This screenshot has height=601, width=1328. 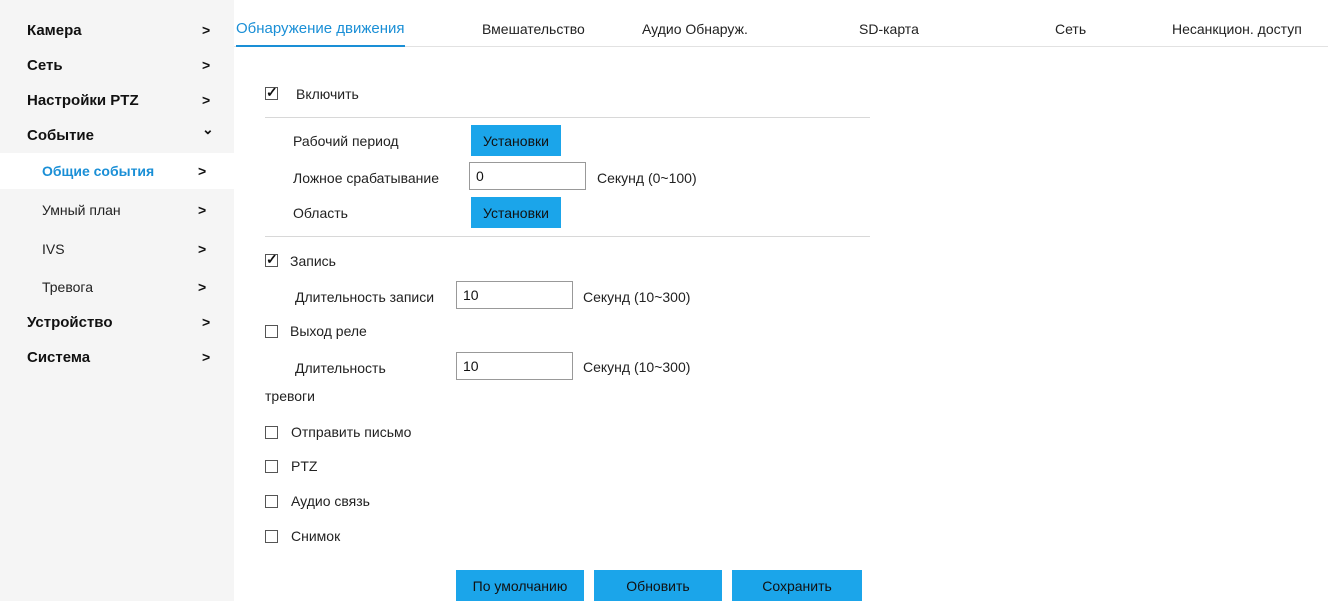 I want to click on tab-audio-detection: Аудио Обнаруж., so click(x=695, y=23).